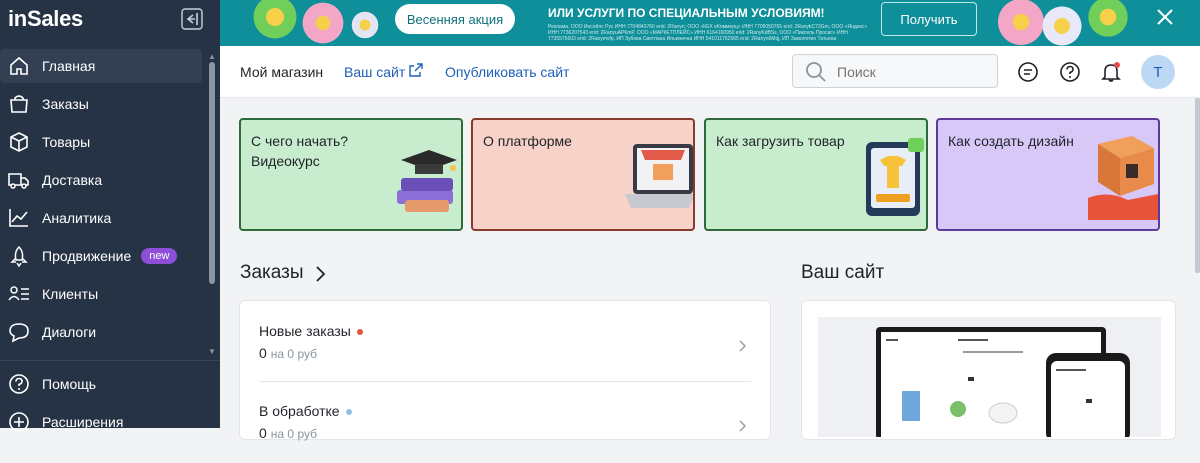  What do you see at coordinates (1011, 141) in the screenshot?
I see `card-title: Как создать дизайн` at bounding box center [1011, 141].